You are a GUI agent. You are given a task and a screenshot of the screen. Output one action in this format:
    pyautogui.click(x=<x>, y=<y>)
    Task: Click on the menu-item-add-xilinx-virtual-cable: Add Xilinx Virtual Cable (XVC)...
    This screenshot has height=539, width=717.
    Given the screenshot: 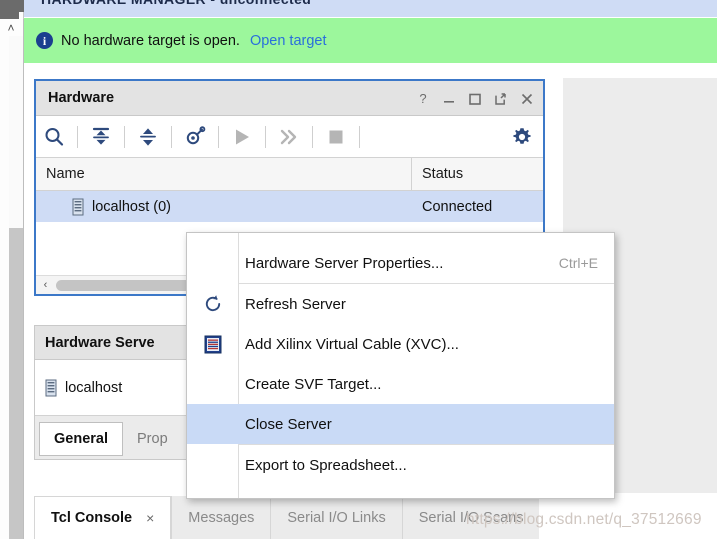 What is the action you would take?
    pyautogui.click(x=400, y=344)
    